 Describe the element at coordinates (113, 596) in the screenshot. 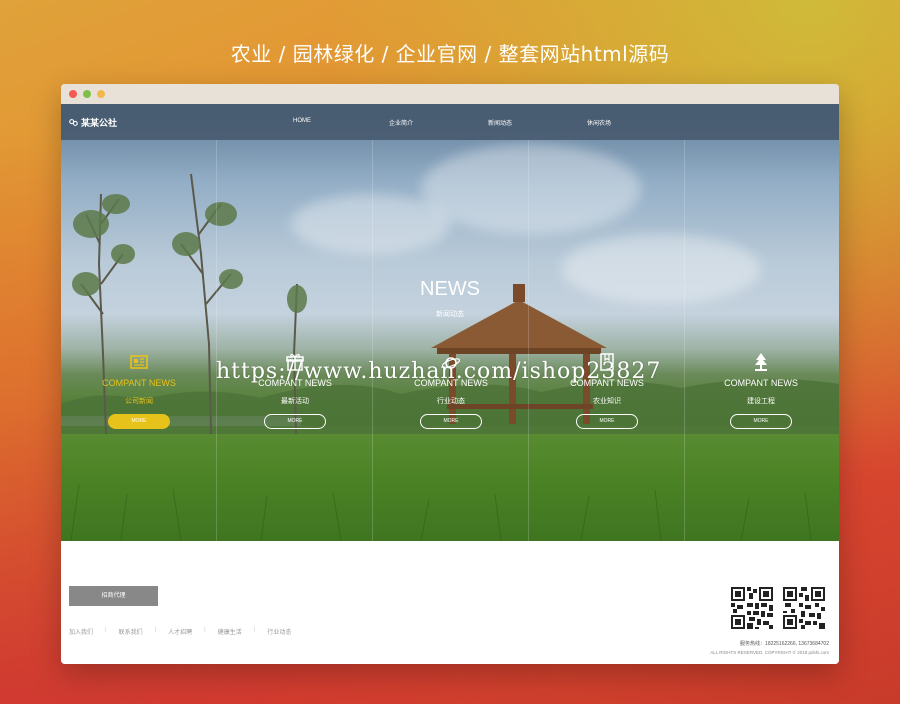

I see `agent-recruit-button: 招商代理` at that location.